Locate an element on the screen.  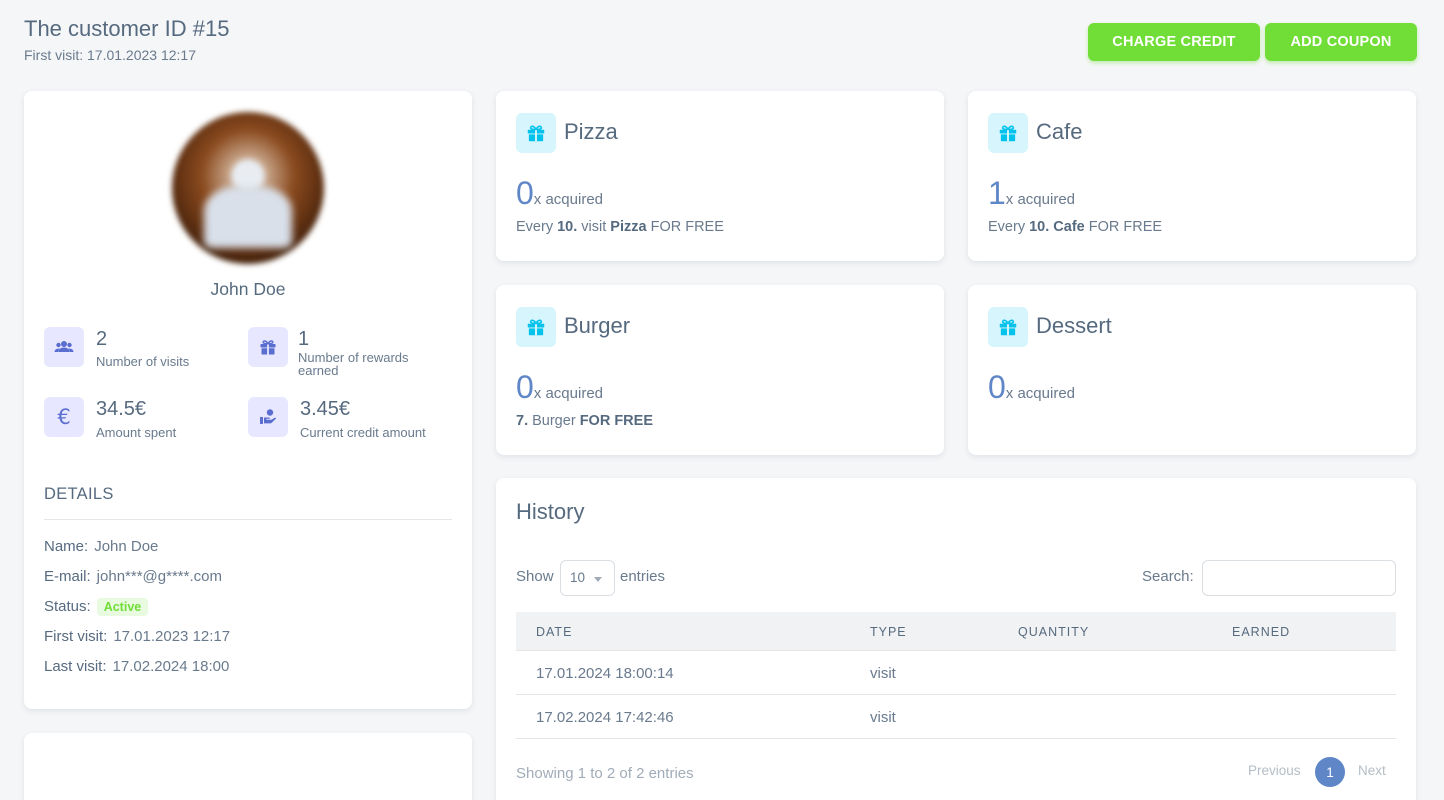
reward-description: Every 10. visit Pizza FOR FREE is located at coordinates (620, 227).